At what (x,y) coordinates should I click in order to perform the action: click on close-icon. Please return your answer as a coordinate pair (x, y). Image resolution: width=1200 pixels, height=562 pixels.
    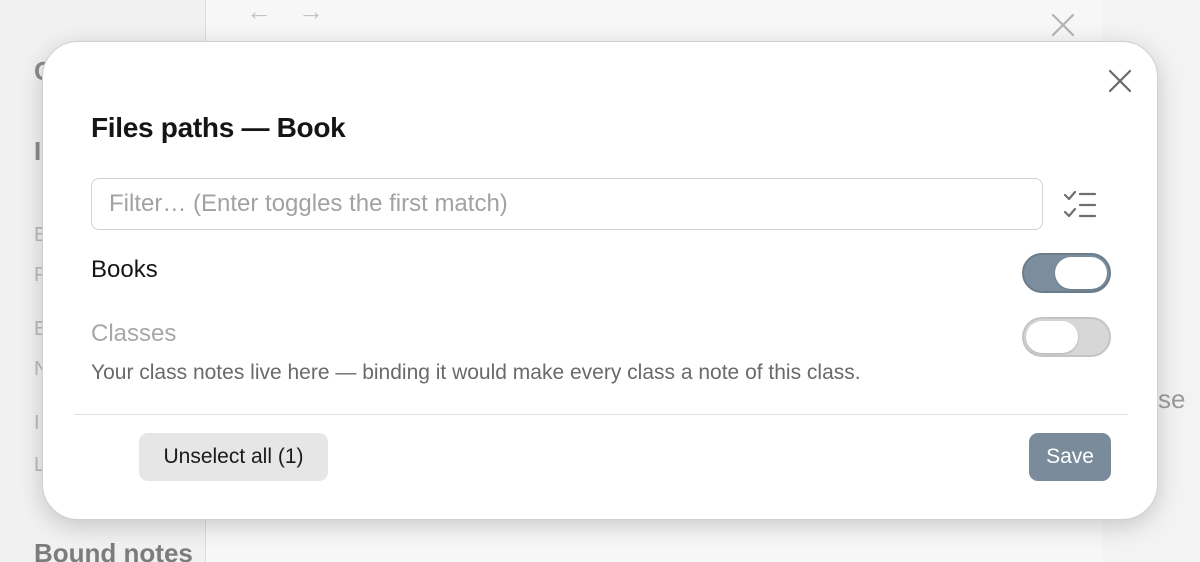
    Looking at the image, I should click on (1120, 81).